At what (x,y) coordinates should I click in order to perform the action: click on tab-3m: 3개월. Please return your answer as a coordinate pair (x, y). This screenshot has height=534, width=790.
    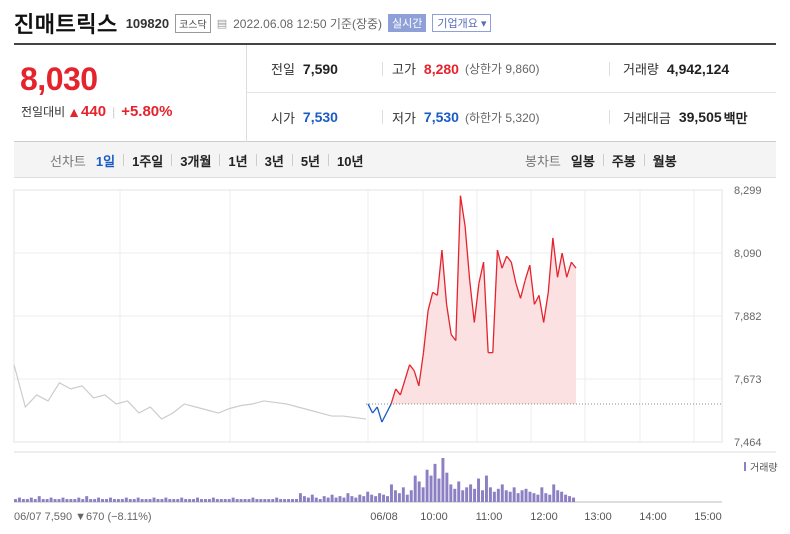
    Looking at the image, I should click on (195, 160).